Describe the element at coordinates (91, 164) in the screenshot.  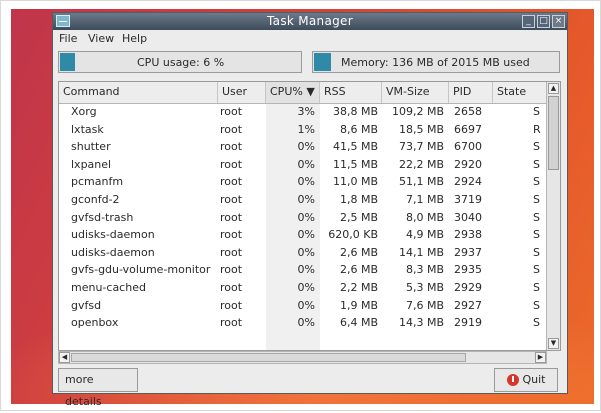
I see `cell-command: lxpanel` at that location.